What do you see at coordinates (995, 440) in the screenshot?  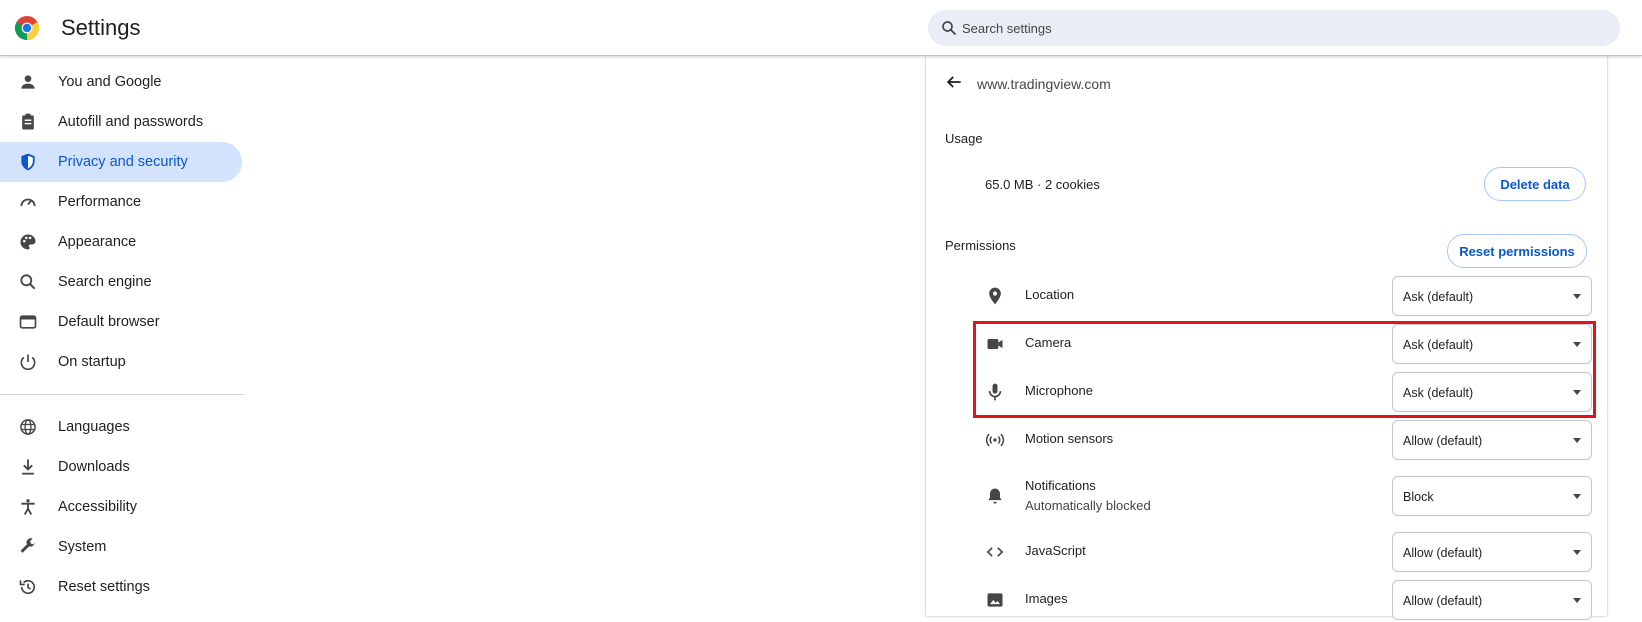 I see `motion-sensors-icon` at bounding box center [995, 440].